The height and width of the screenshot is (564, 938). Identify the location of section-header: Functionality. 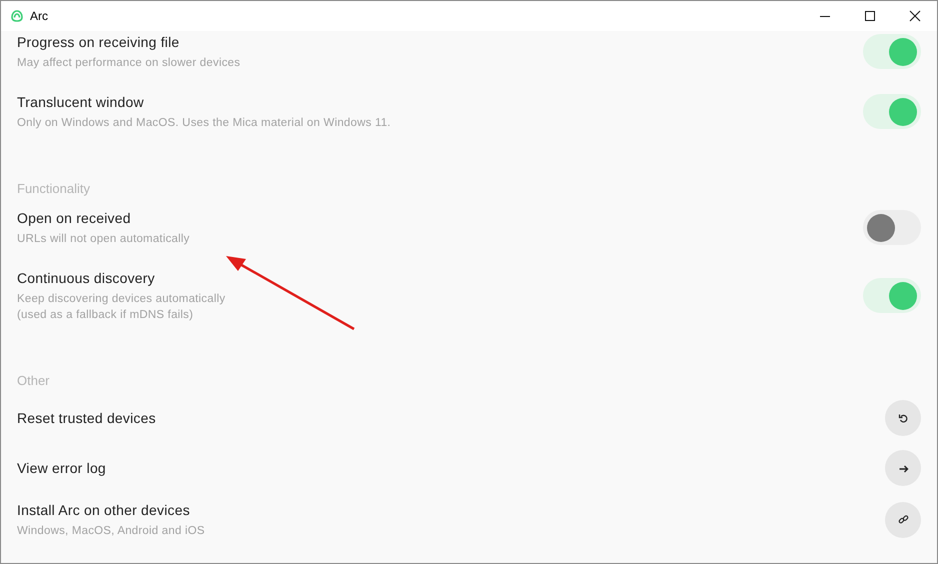
(53, 189).